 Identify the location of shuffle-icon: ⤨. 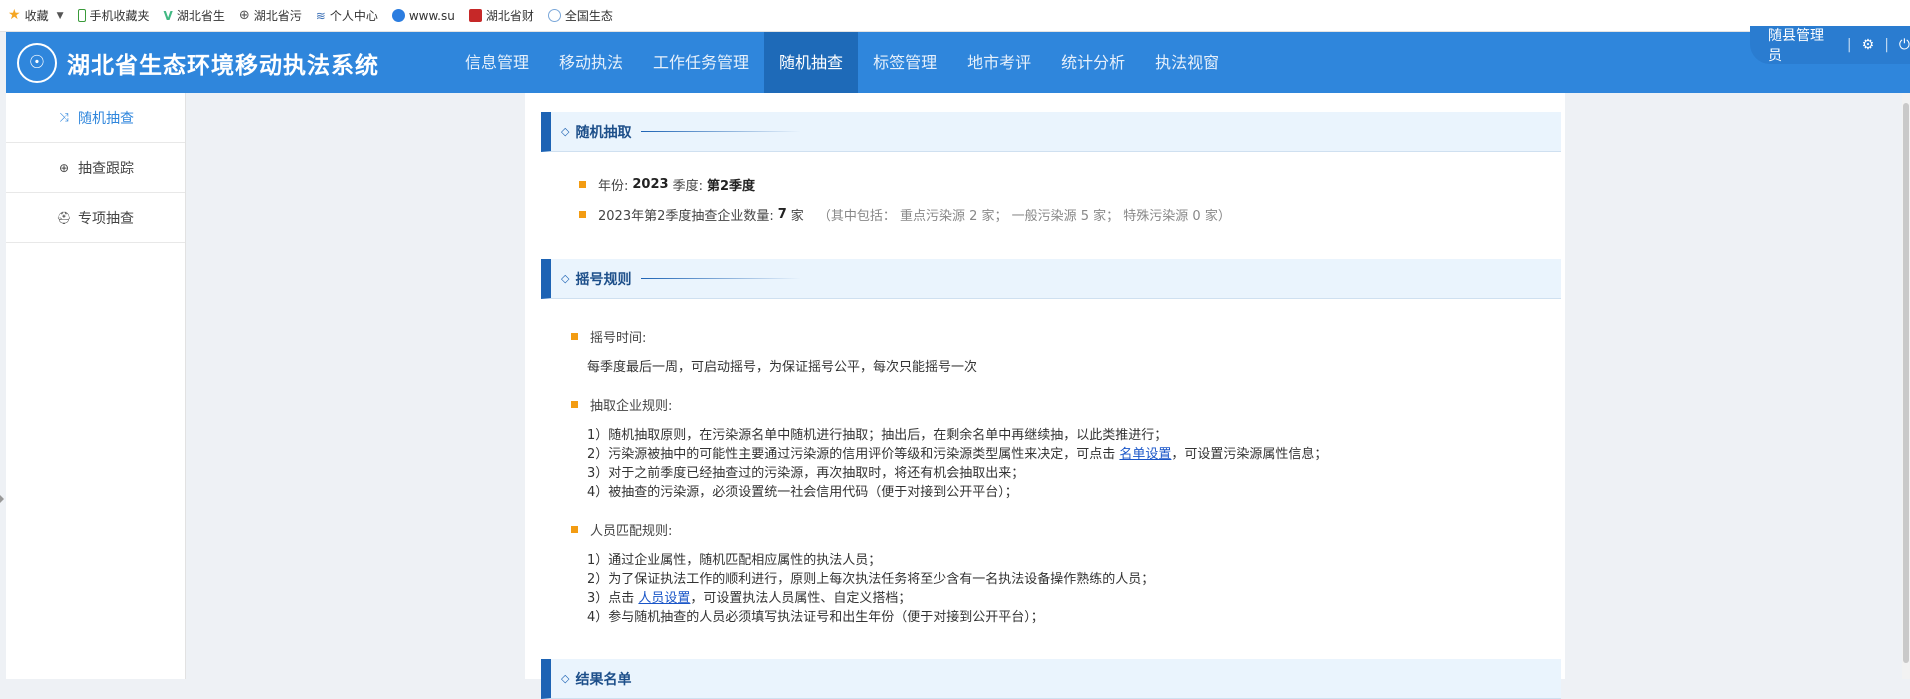
(64, 117).